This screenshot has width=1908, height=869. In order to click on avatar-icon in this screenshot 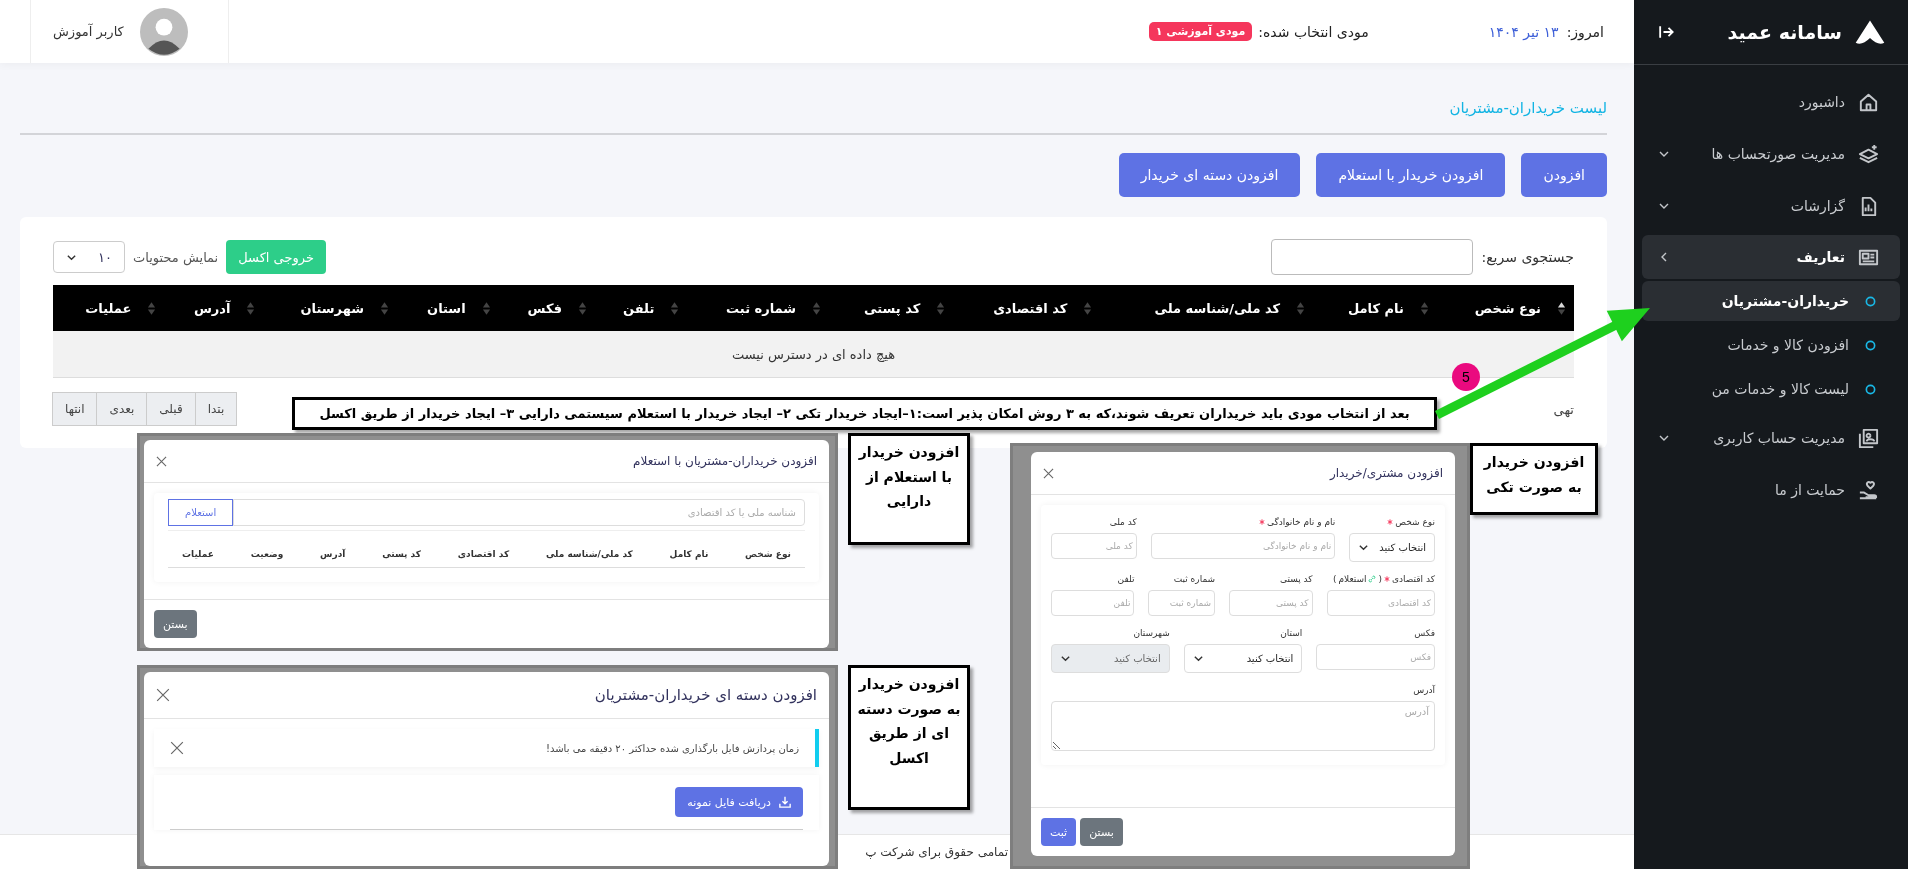, I will do `click(163, 31)`.